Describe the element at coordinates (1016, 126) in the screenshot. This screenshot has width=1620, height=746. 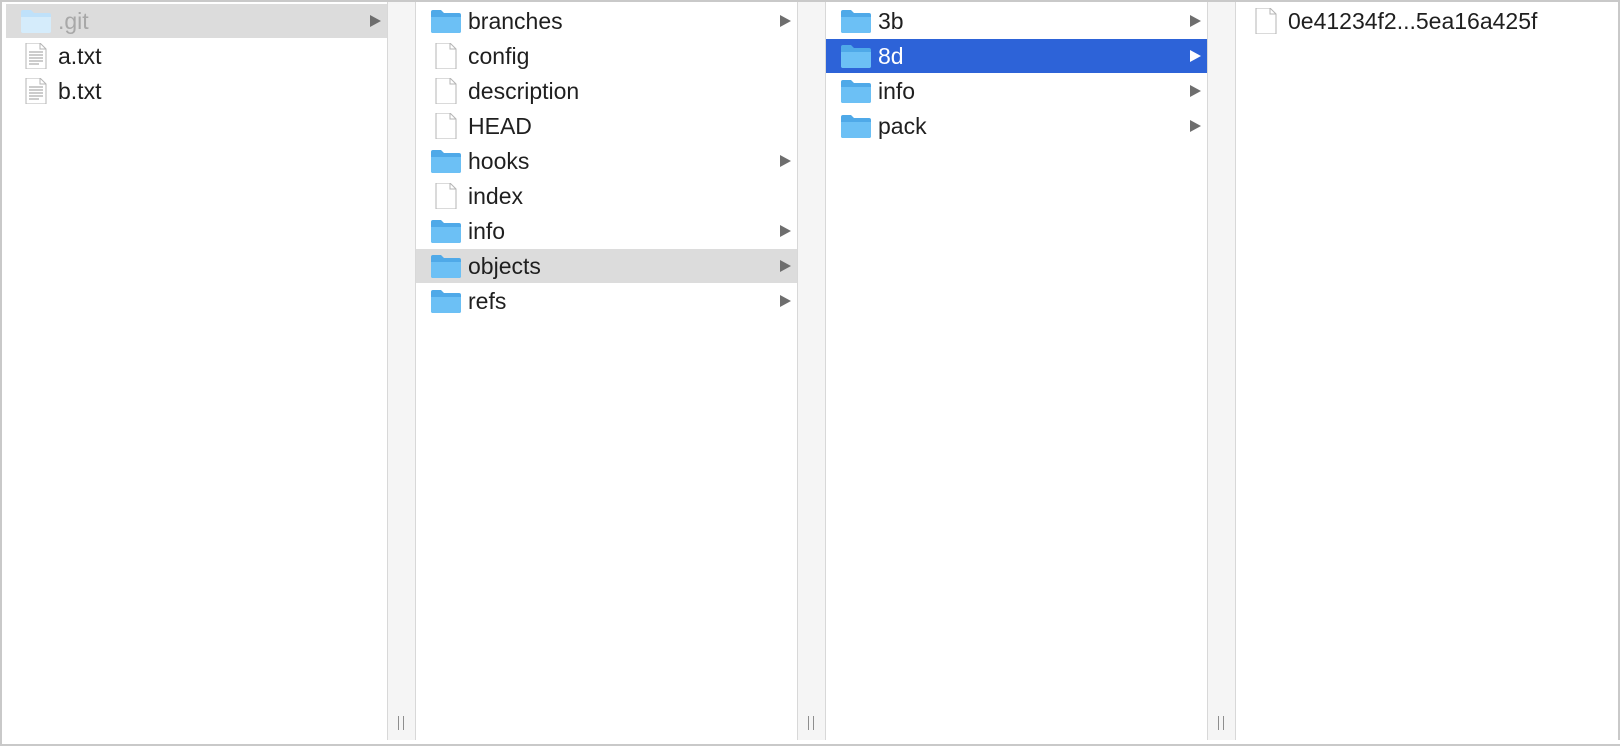
I see `list-item-pack: pack` at that location.